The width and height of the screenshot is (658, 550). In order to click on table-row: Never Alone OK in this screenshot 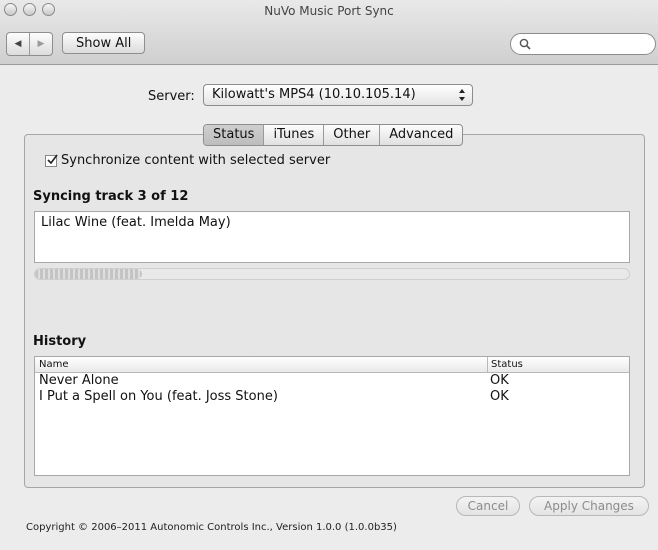, I will do `click(332, 381)`.